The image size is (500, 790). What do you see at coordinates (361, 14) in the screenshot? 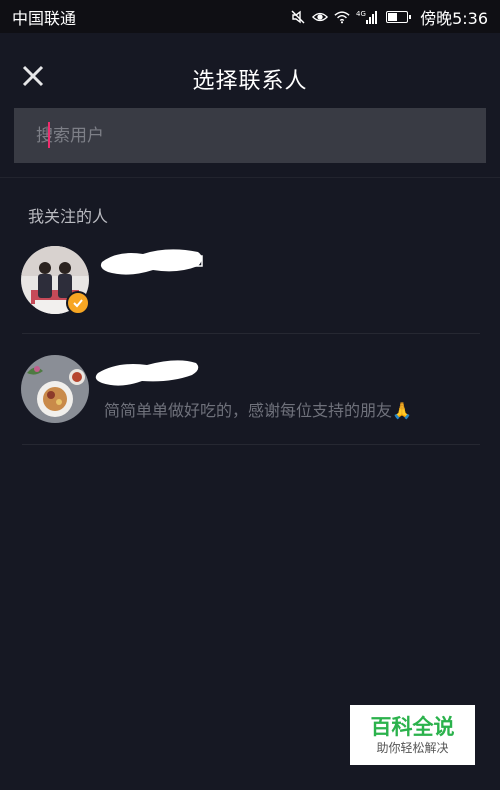
I see `network-type: 4G` at bounding box center [361, 14].